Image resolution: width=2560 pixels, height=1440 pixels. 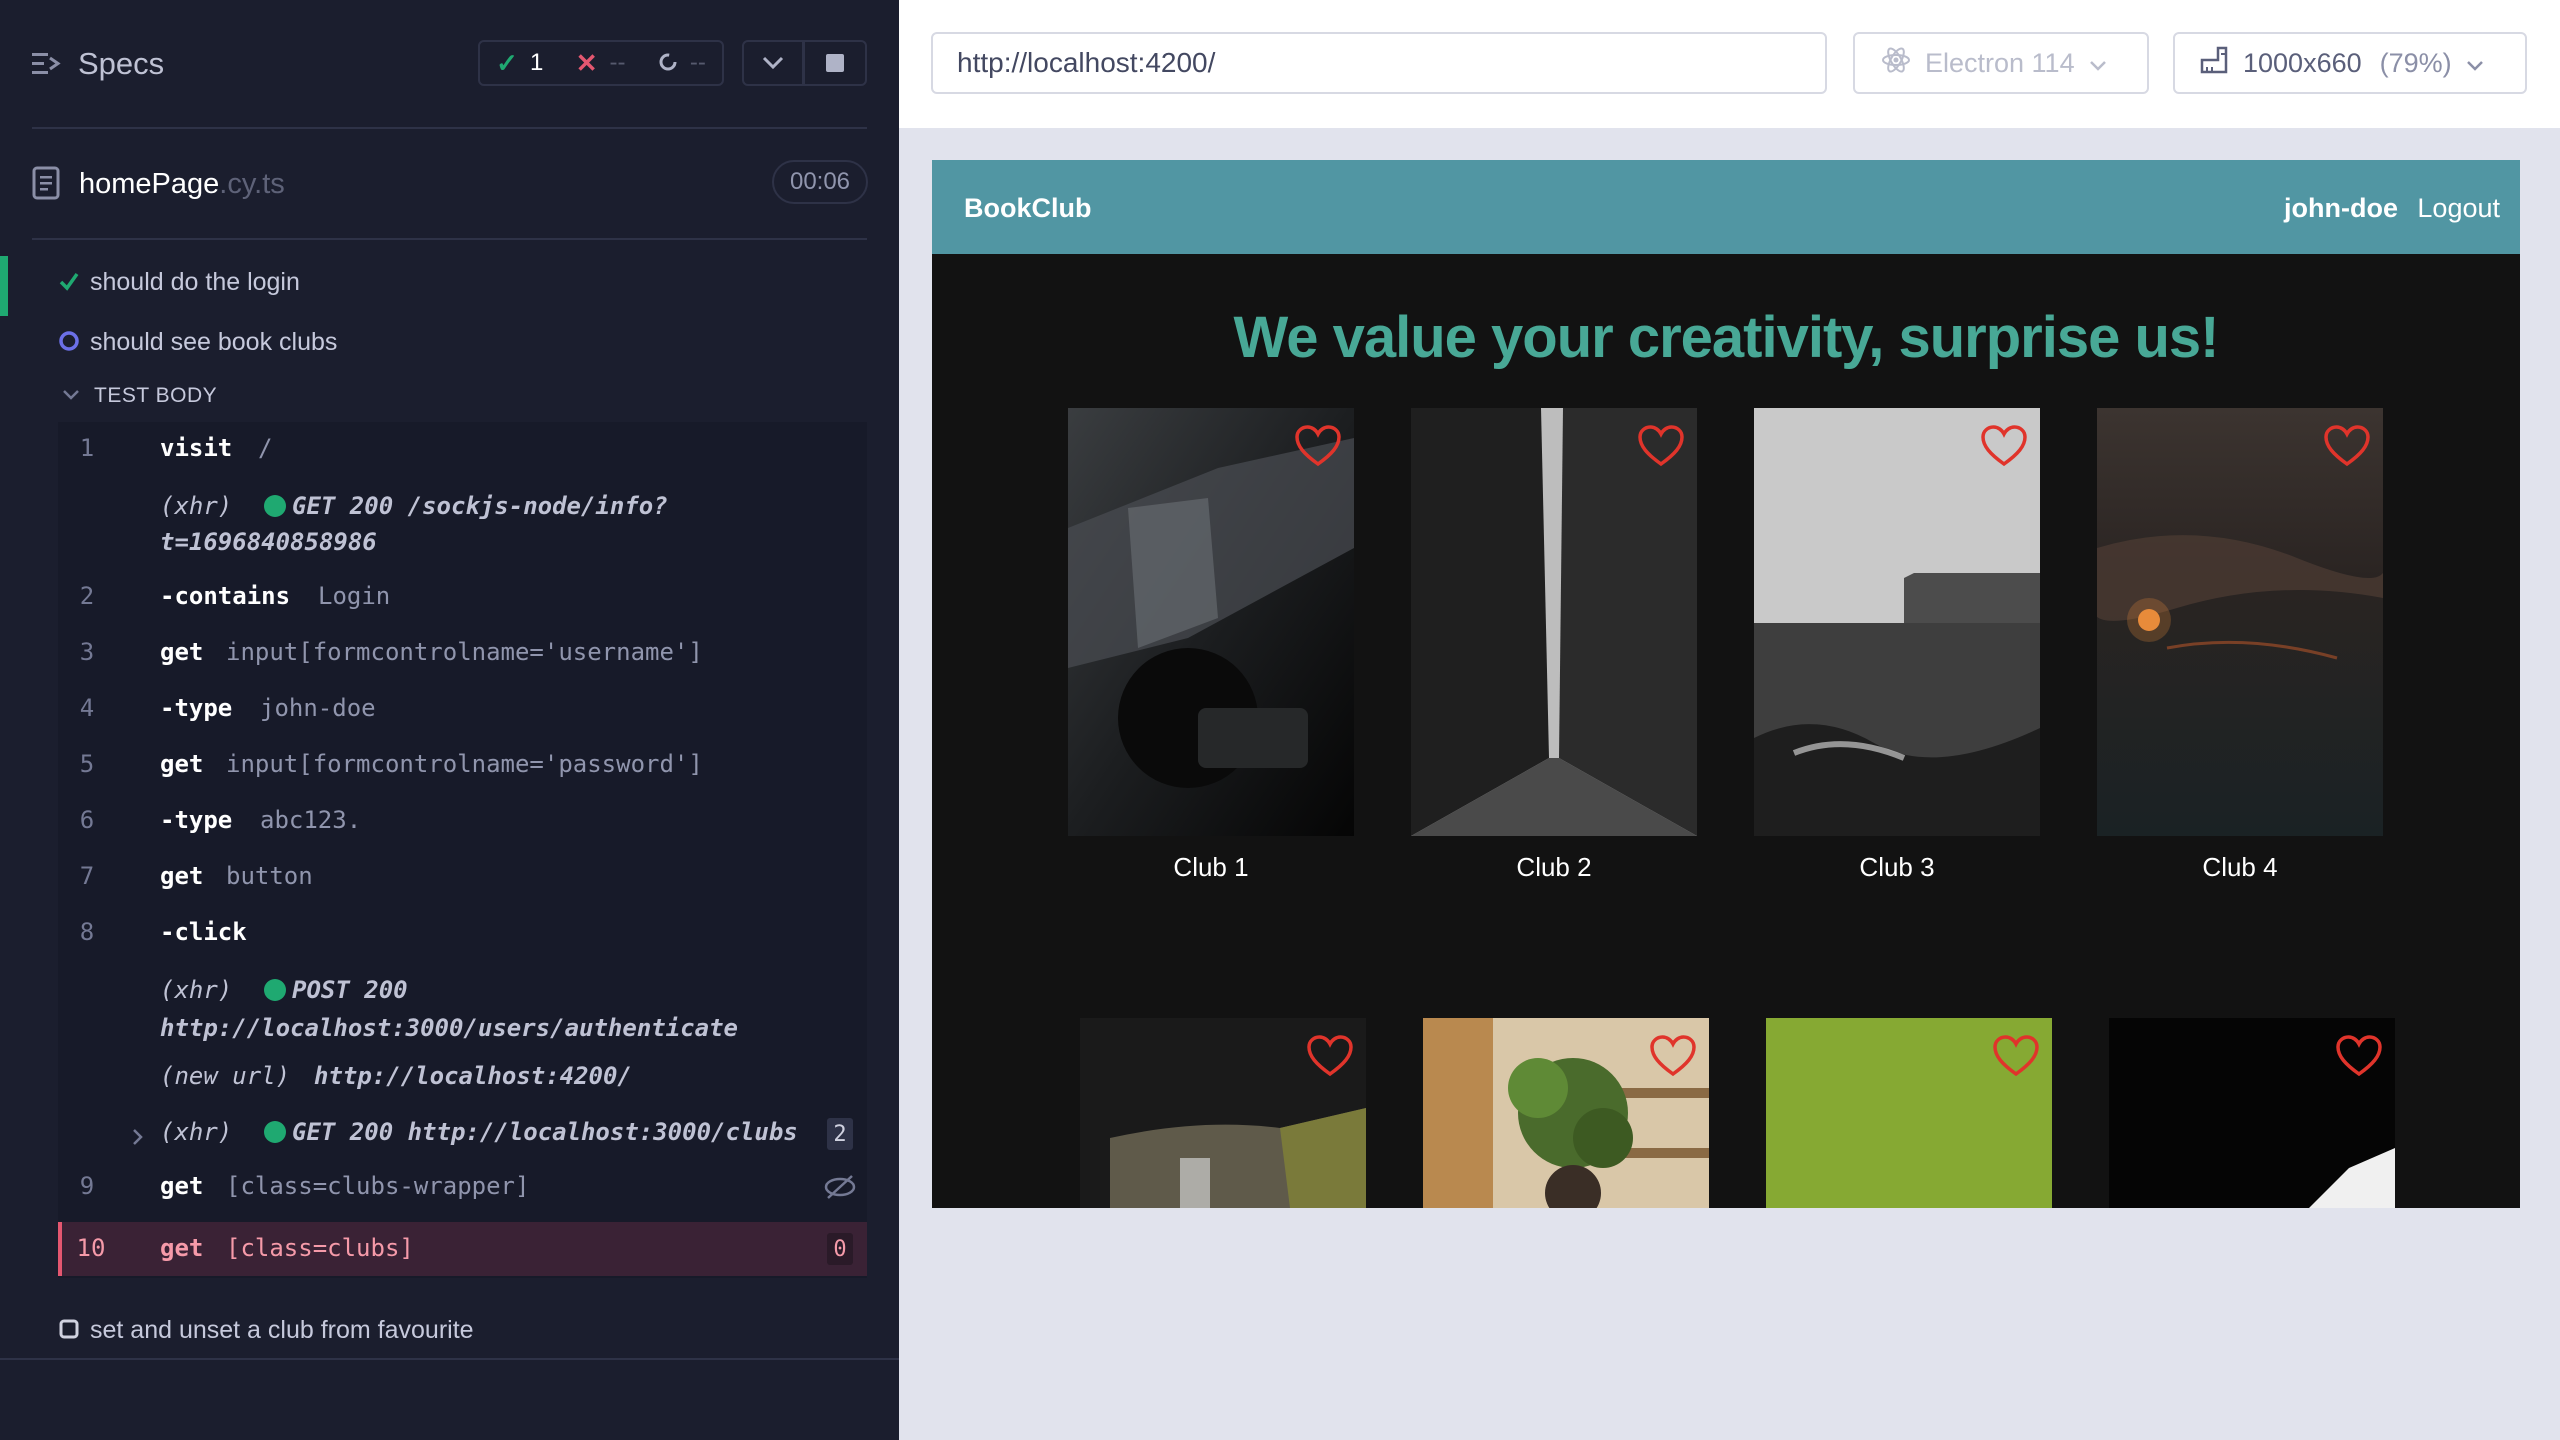 I want to click on command-message: john-doe, so click(x=318, y=708).